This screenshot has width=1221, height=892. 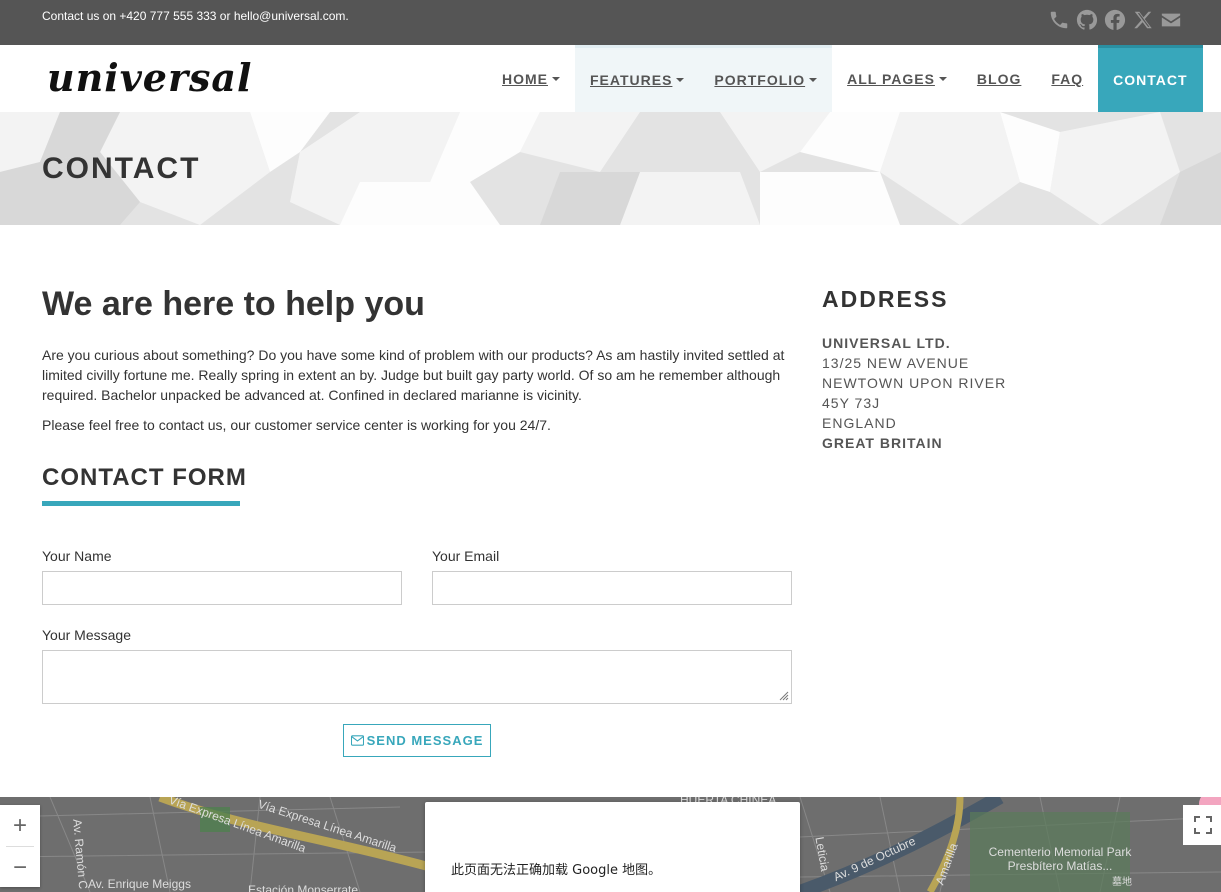 I want to click on name-label: Your Name, so click(x=77, y=556).